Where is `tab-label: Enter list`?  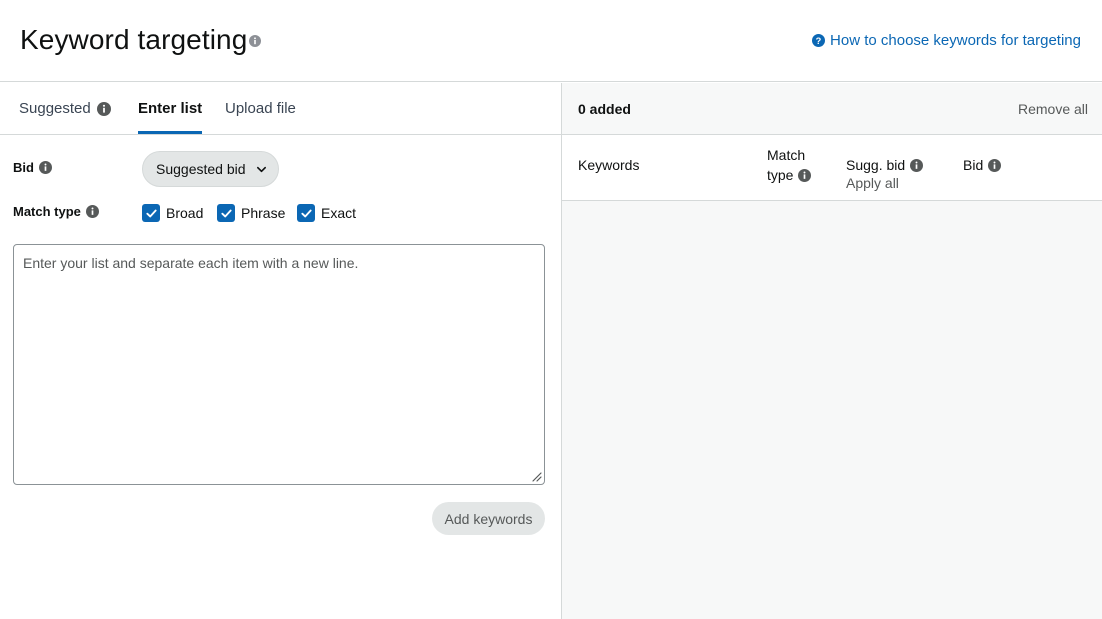 tab-label: Enter list is located at coordinates (170, 108).